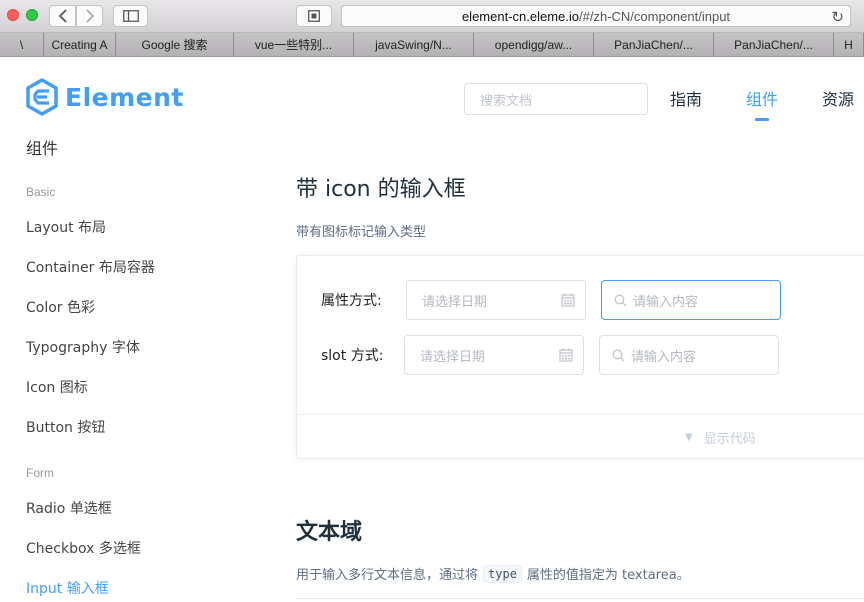 This screenshot has width=864, height=602. I want to click on sidebar-item-icon: Icon 图标, so click(57, 387).